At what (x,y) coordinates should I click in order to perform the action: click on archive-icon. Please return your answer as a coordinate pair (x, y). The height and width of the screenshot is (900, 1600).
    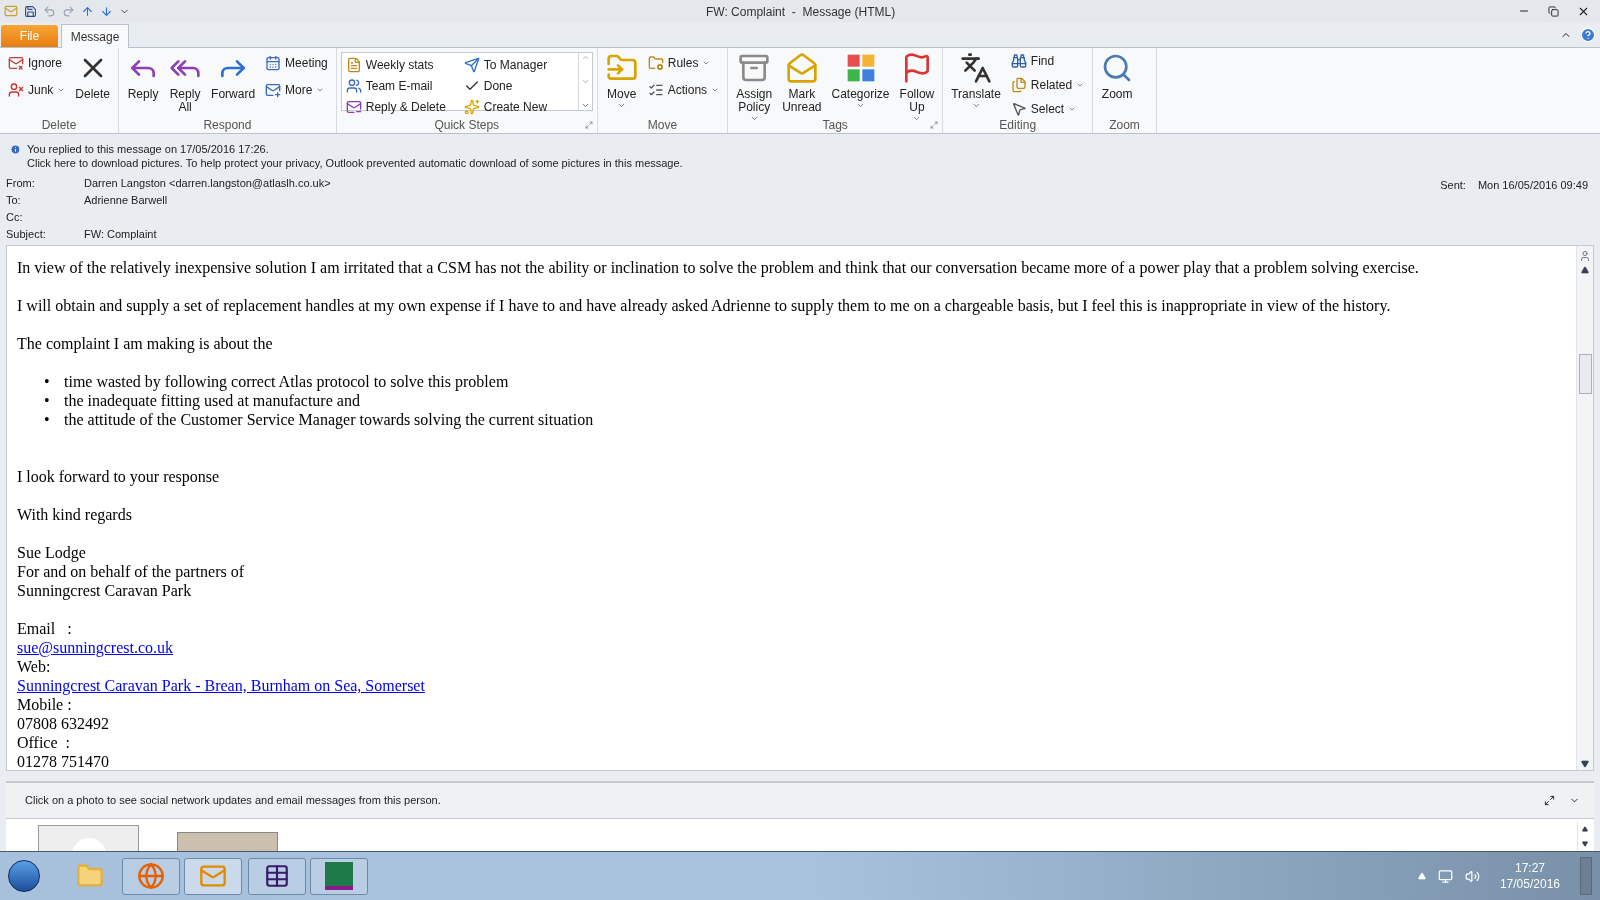
    Looking at the image, I should click on (754, 68).